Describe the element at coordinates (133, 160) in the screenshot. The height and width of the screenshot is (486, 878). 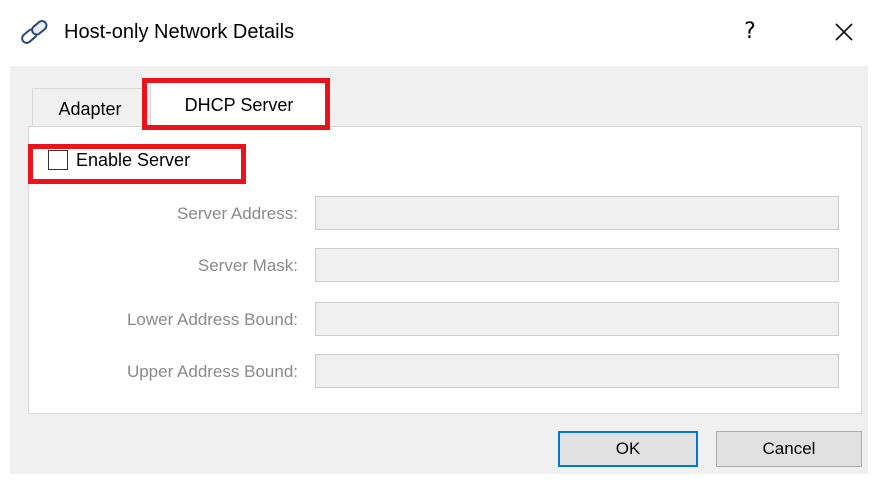
I see `enable-server-label: Enable Server` at that location.